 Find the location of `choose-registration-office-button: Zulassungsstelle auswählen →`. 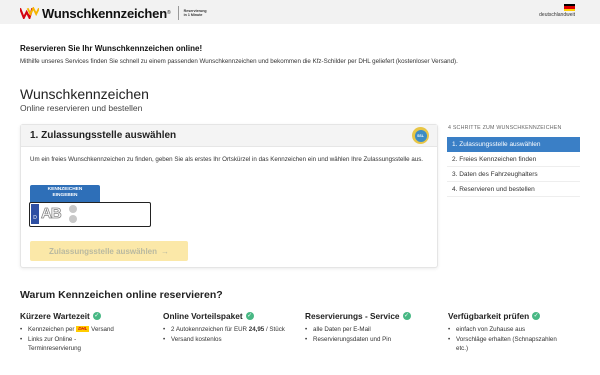

choose-registration-office-button: Zulassungsstelle auswählen → is located at coordinates (109, 251).